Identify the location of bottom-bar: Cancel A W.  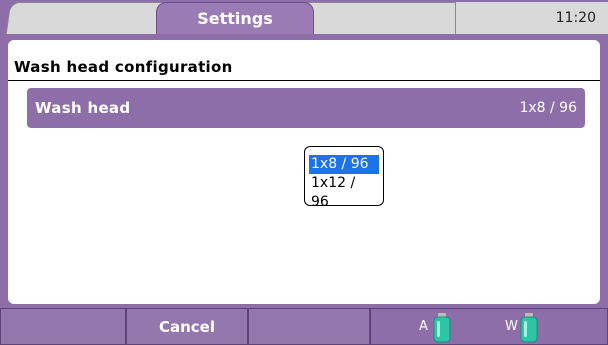
(304, 326).